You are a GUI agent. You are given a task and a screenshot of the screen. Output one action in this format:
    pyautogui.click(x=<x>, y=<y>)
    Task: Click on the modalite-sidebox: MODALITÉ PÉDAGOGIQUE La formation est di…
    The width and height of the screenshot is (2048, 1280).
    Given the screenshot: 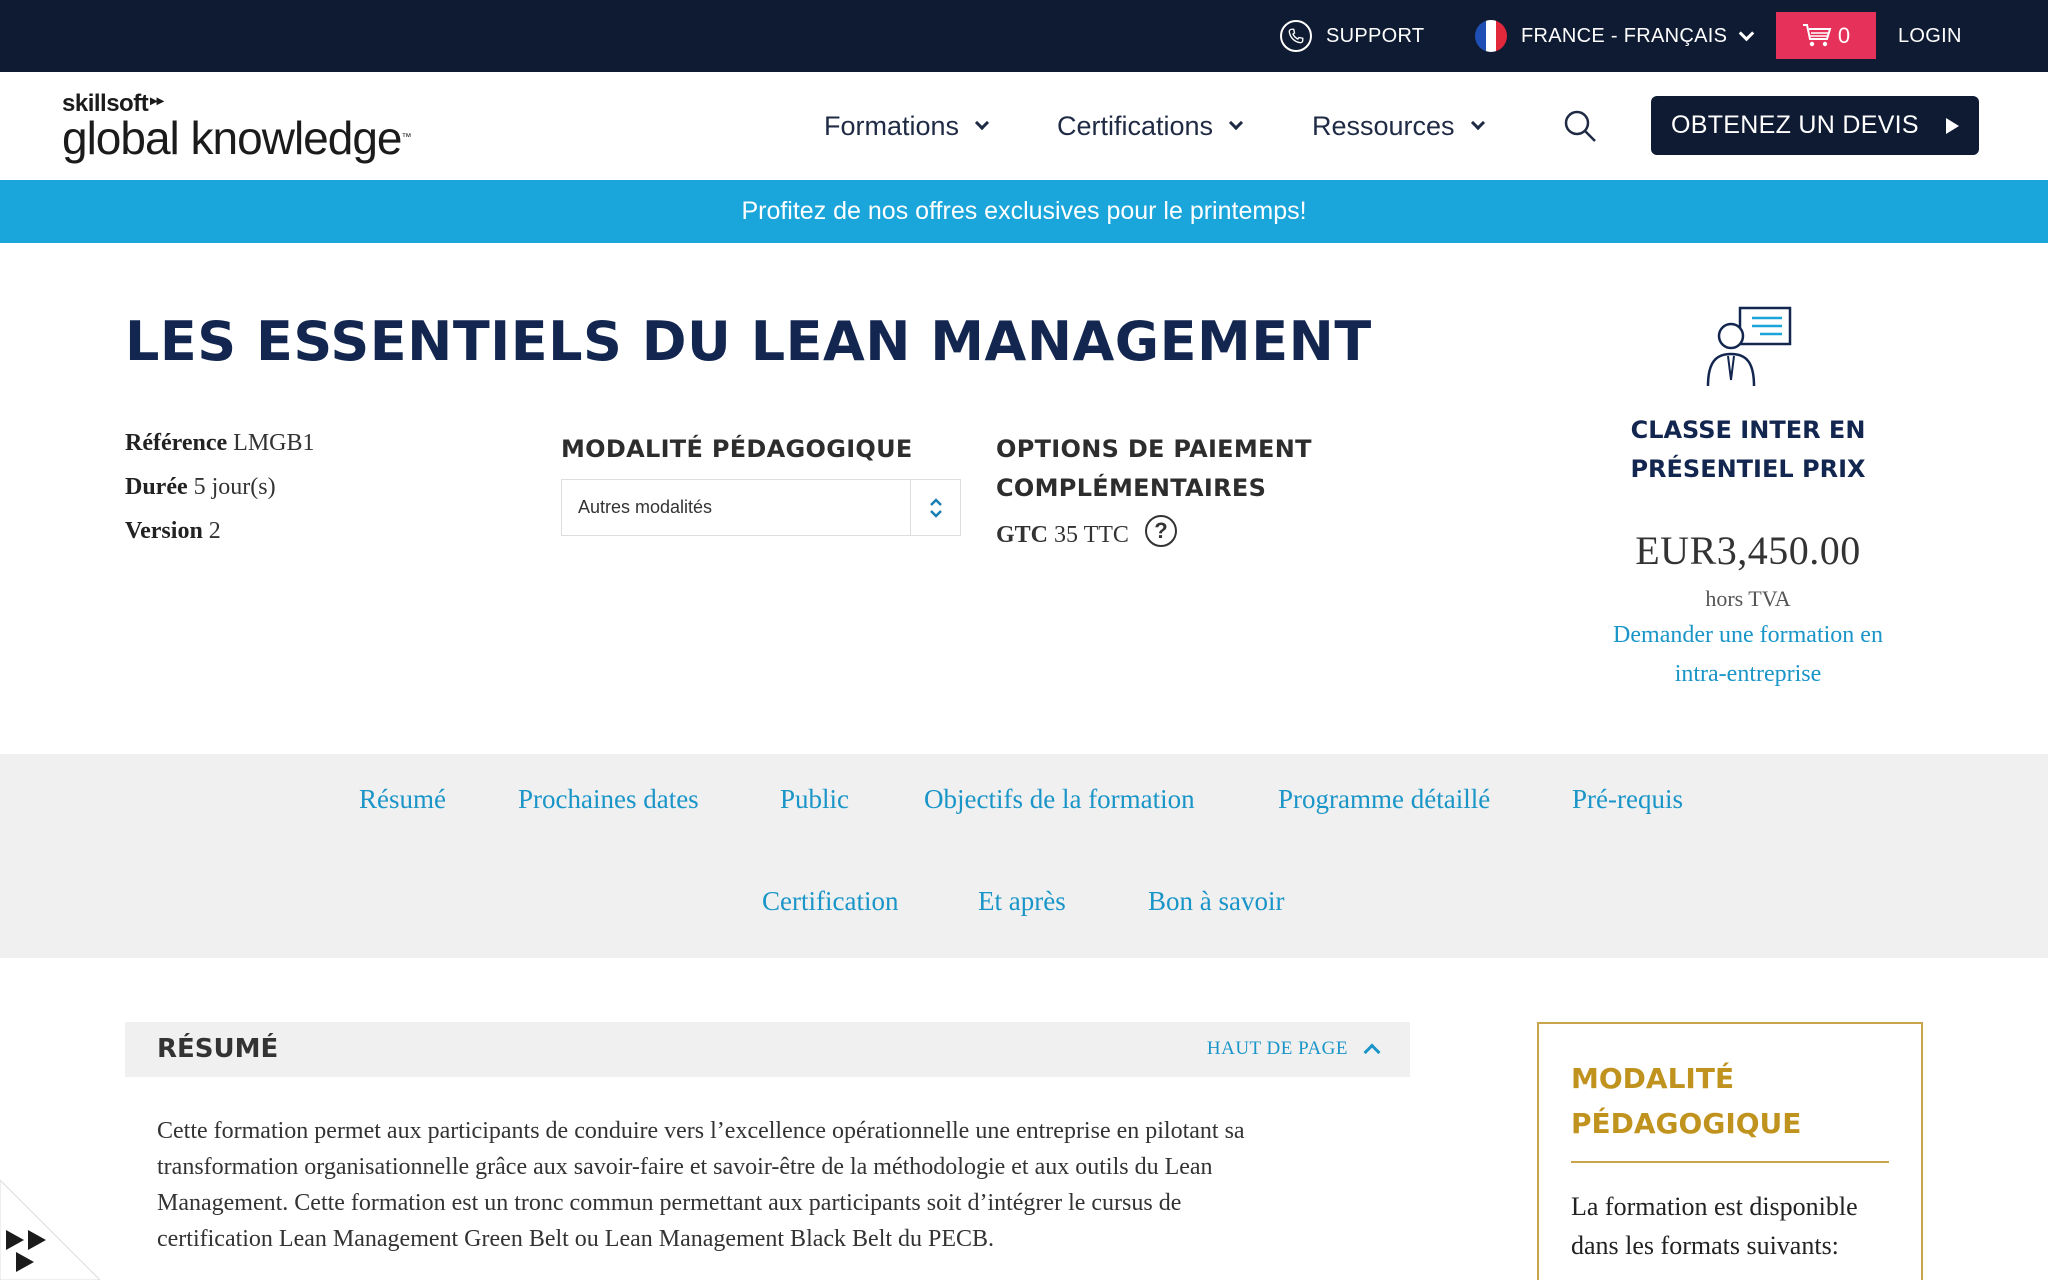 What is the action you would take?
    pyautogui.click(x=1730, y=1151)
    